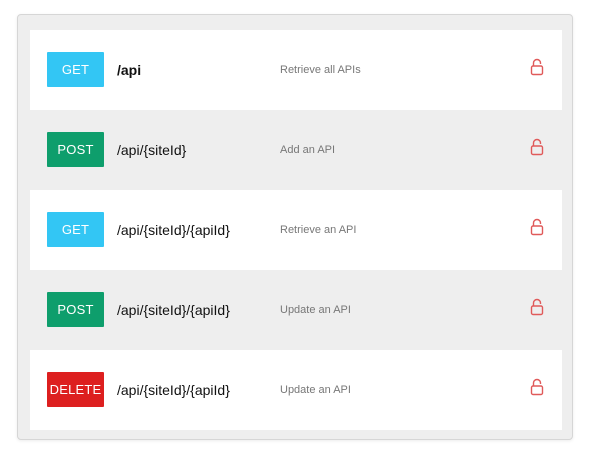  I want to click on endpoint-description: Retrieve all APIs, so click(320, 70).